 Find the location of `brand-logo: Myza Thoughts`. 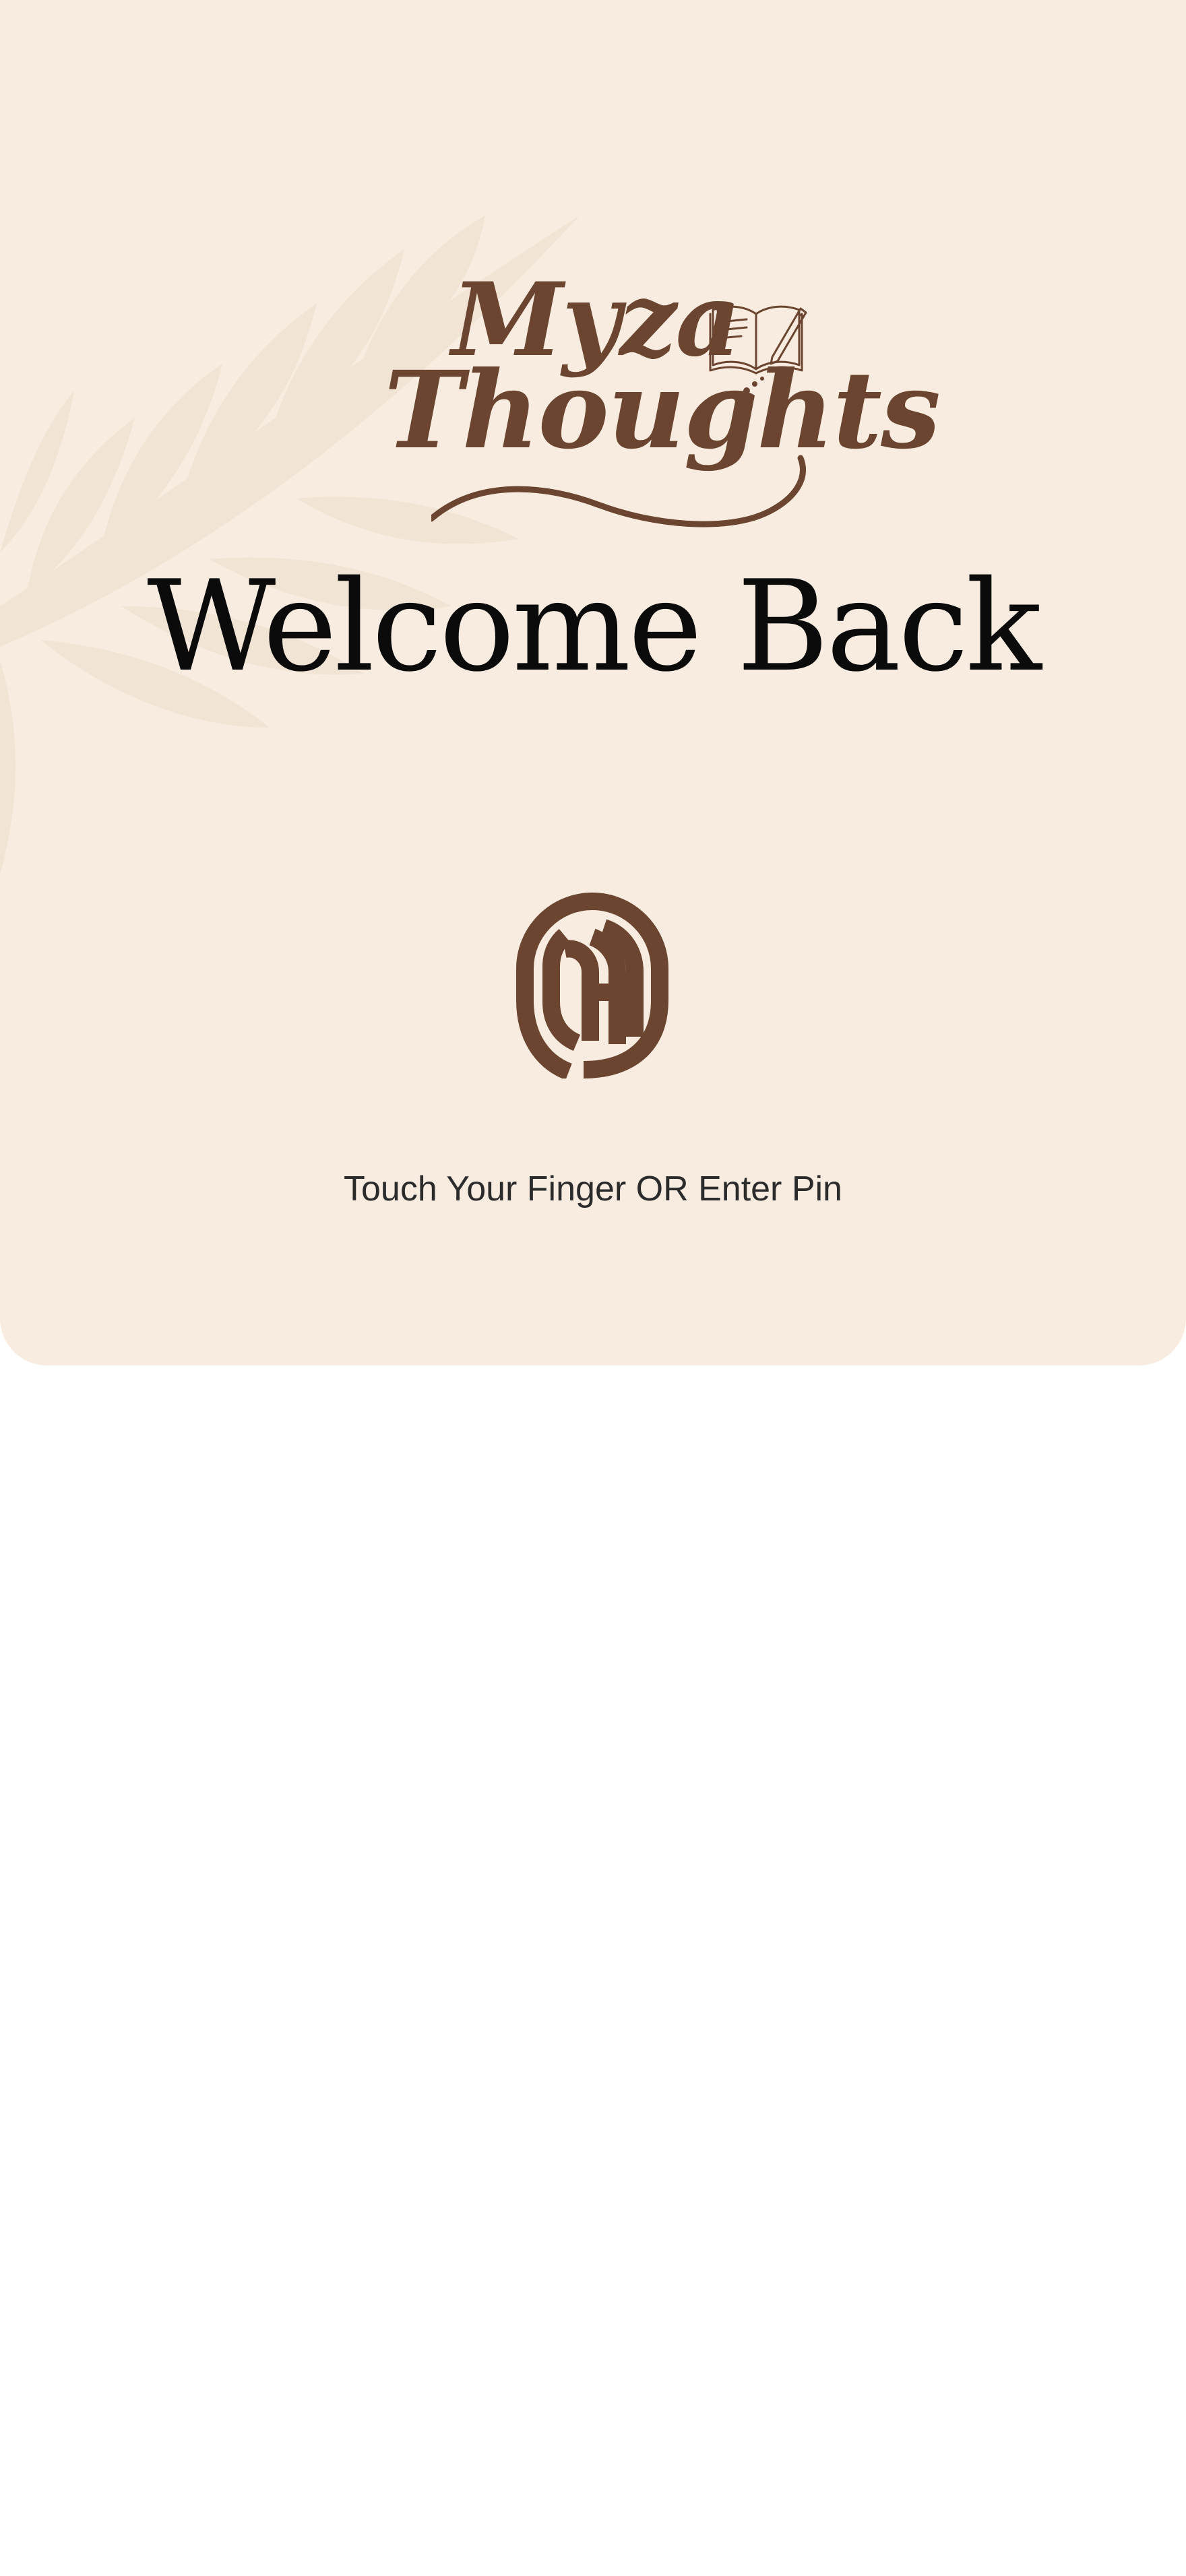

brand-logo: Myza Thoughts is located at coordinates (659, 404).